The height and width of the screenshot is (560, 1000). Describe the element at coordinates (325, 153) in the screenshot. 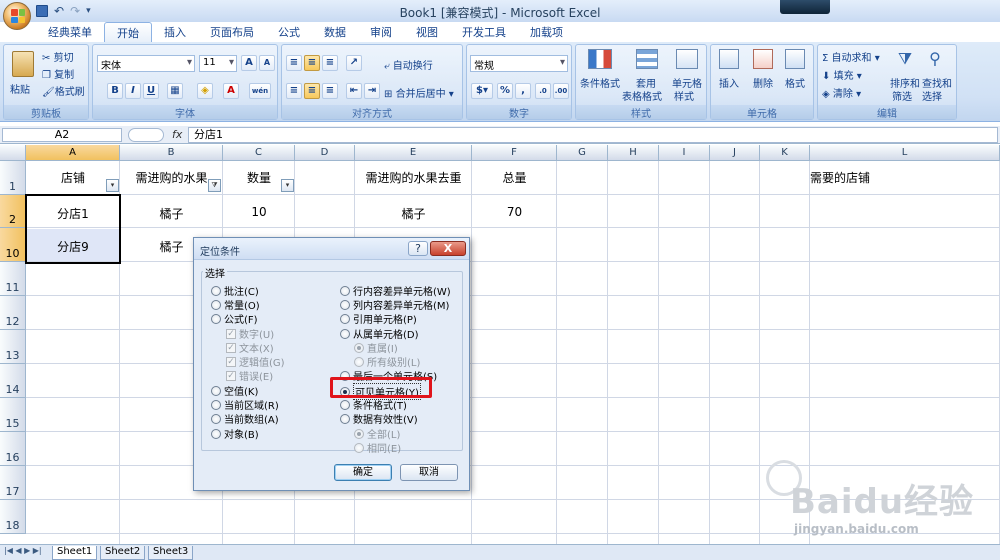

I see `column-header-D: D` at that location.